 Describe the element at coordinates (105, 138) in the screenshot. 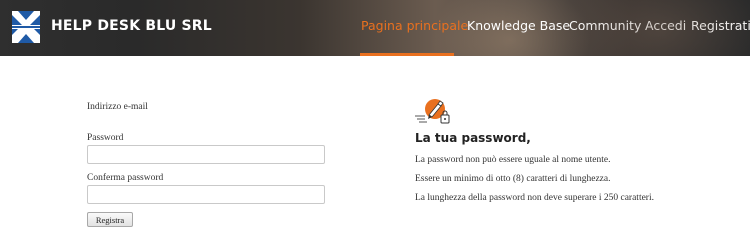

I see `password-label: Password` at that location.